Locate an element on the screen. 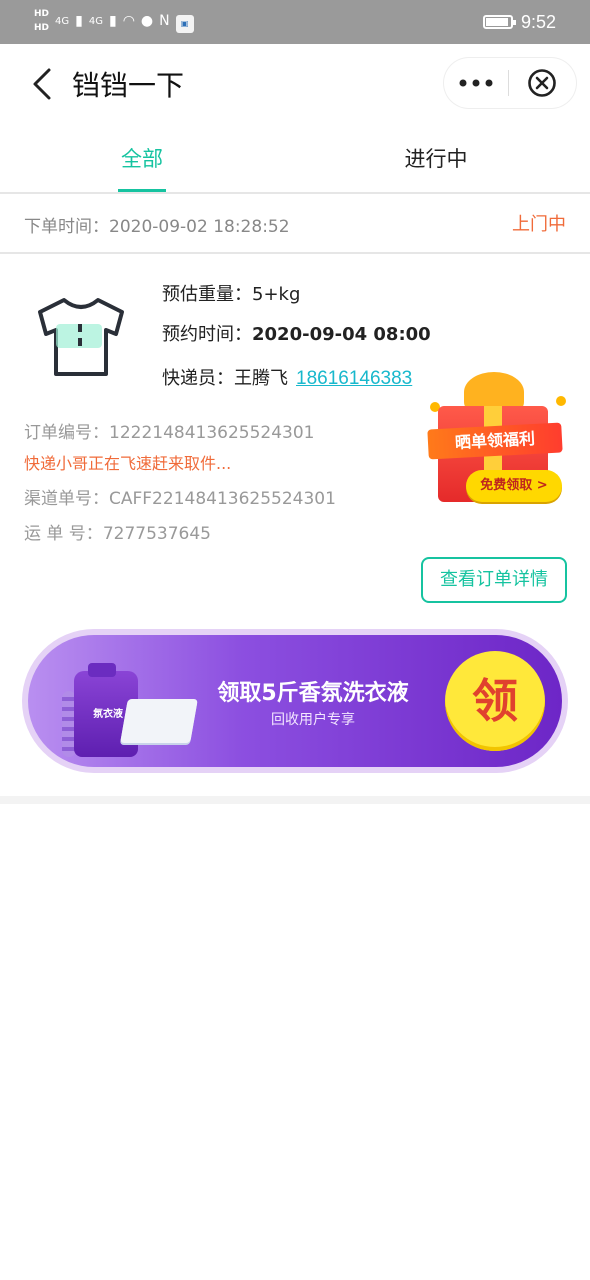 The width and height of the screenshot is (590, 1280). free-claim-button: 免费领取 > is located at coordinates (514, 486).